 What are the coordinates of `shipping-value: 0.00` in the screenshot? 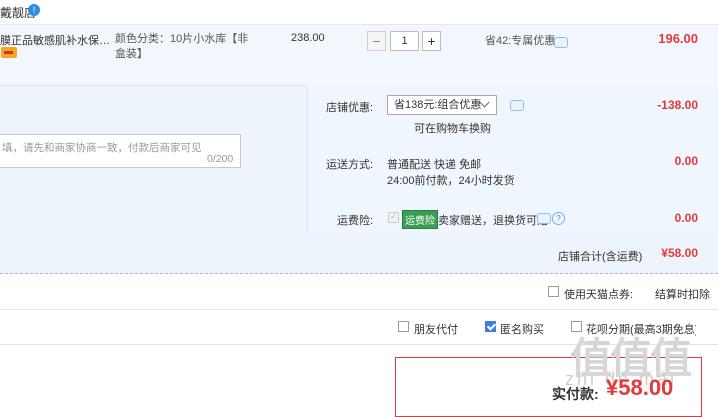 It's located at (686, 161).